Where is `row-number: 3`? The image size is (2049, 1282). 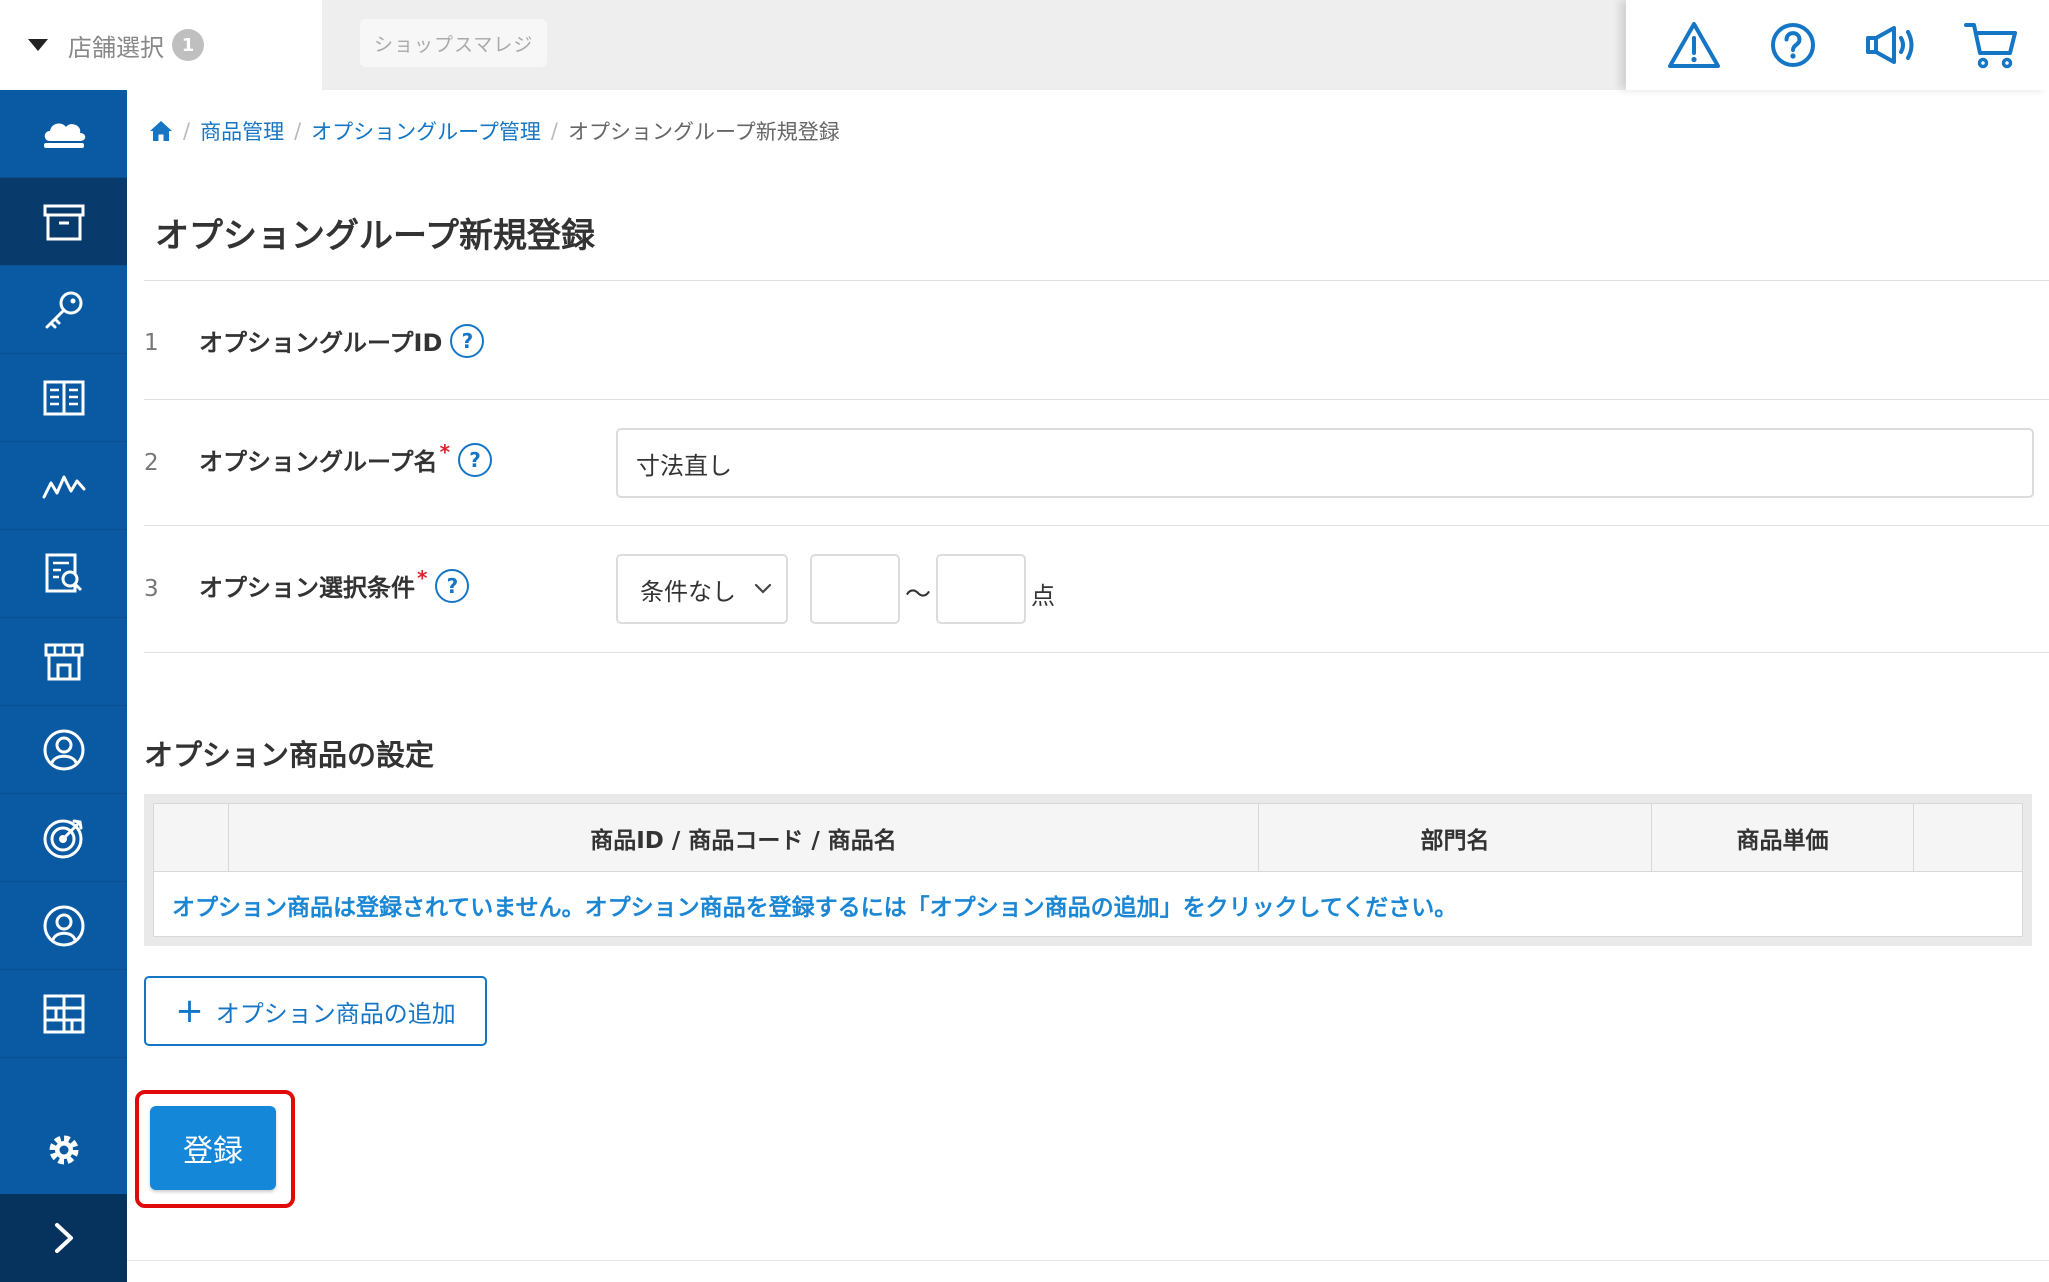
row-number: 3 is located at coordinates (151, 589).